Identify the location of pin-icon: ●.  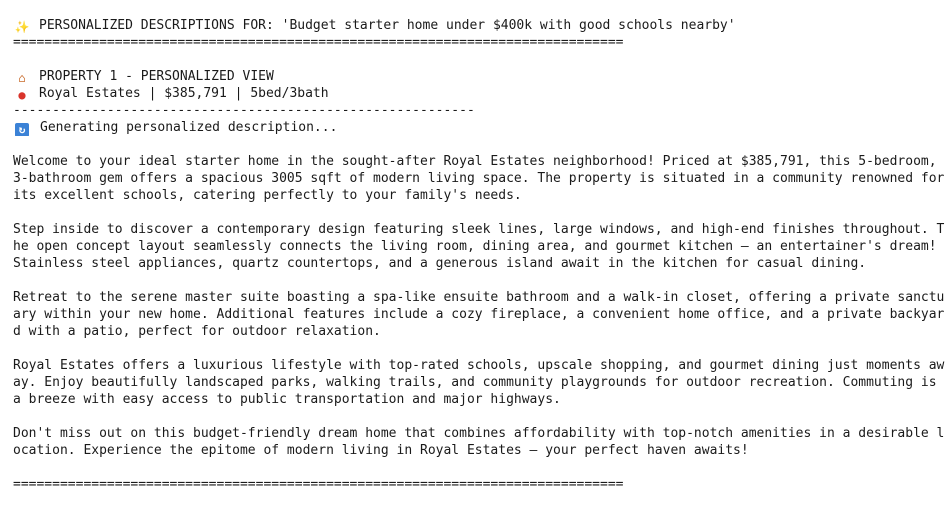
(22, 95).